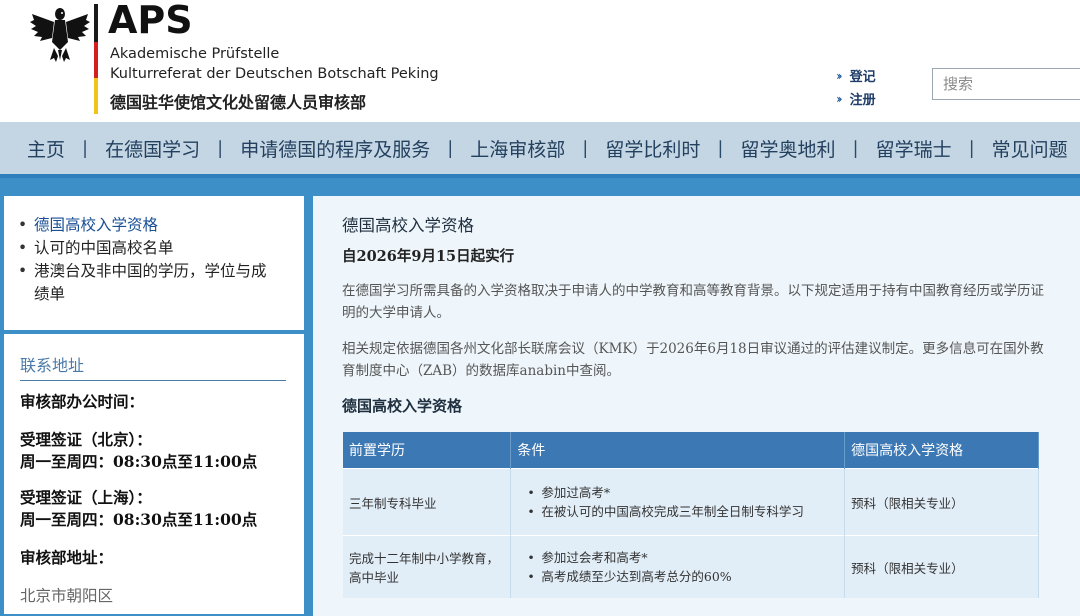  I want to click on effective-date: 自2026年9月15日起实行, so click(428, 256).